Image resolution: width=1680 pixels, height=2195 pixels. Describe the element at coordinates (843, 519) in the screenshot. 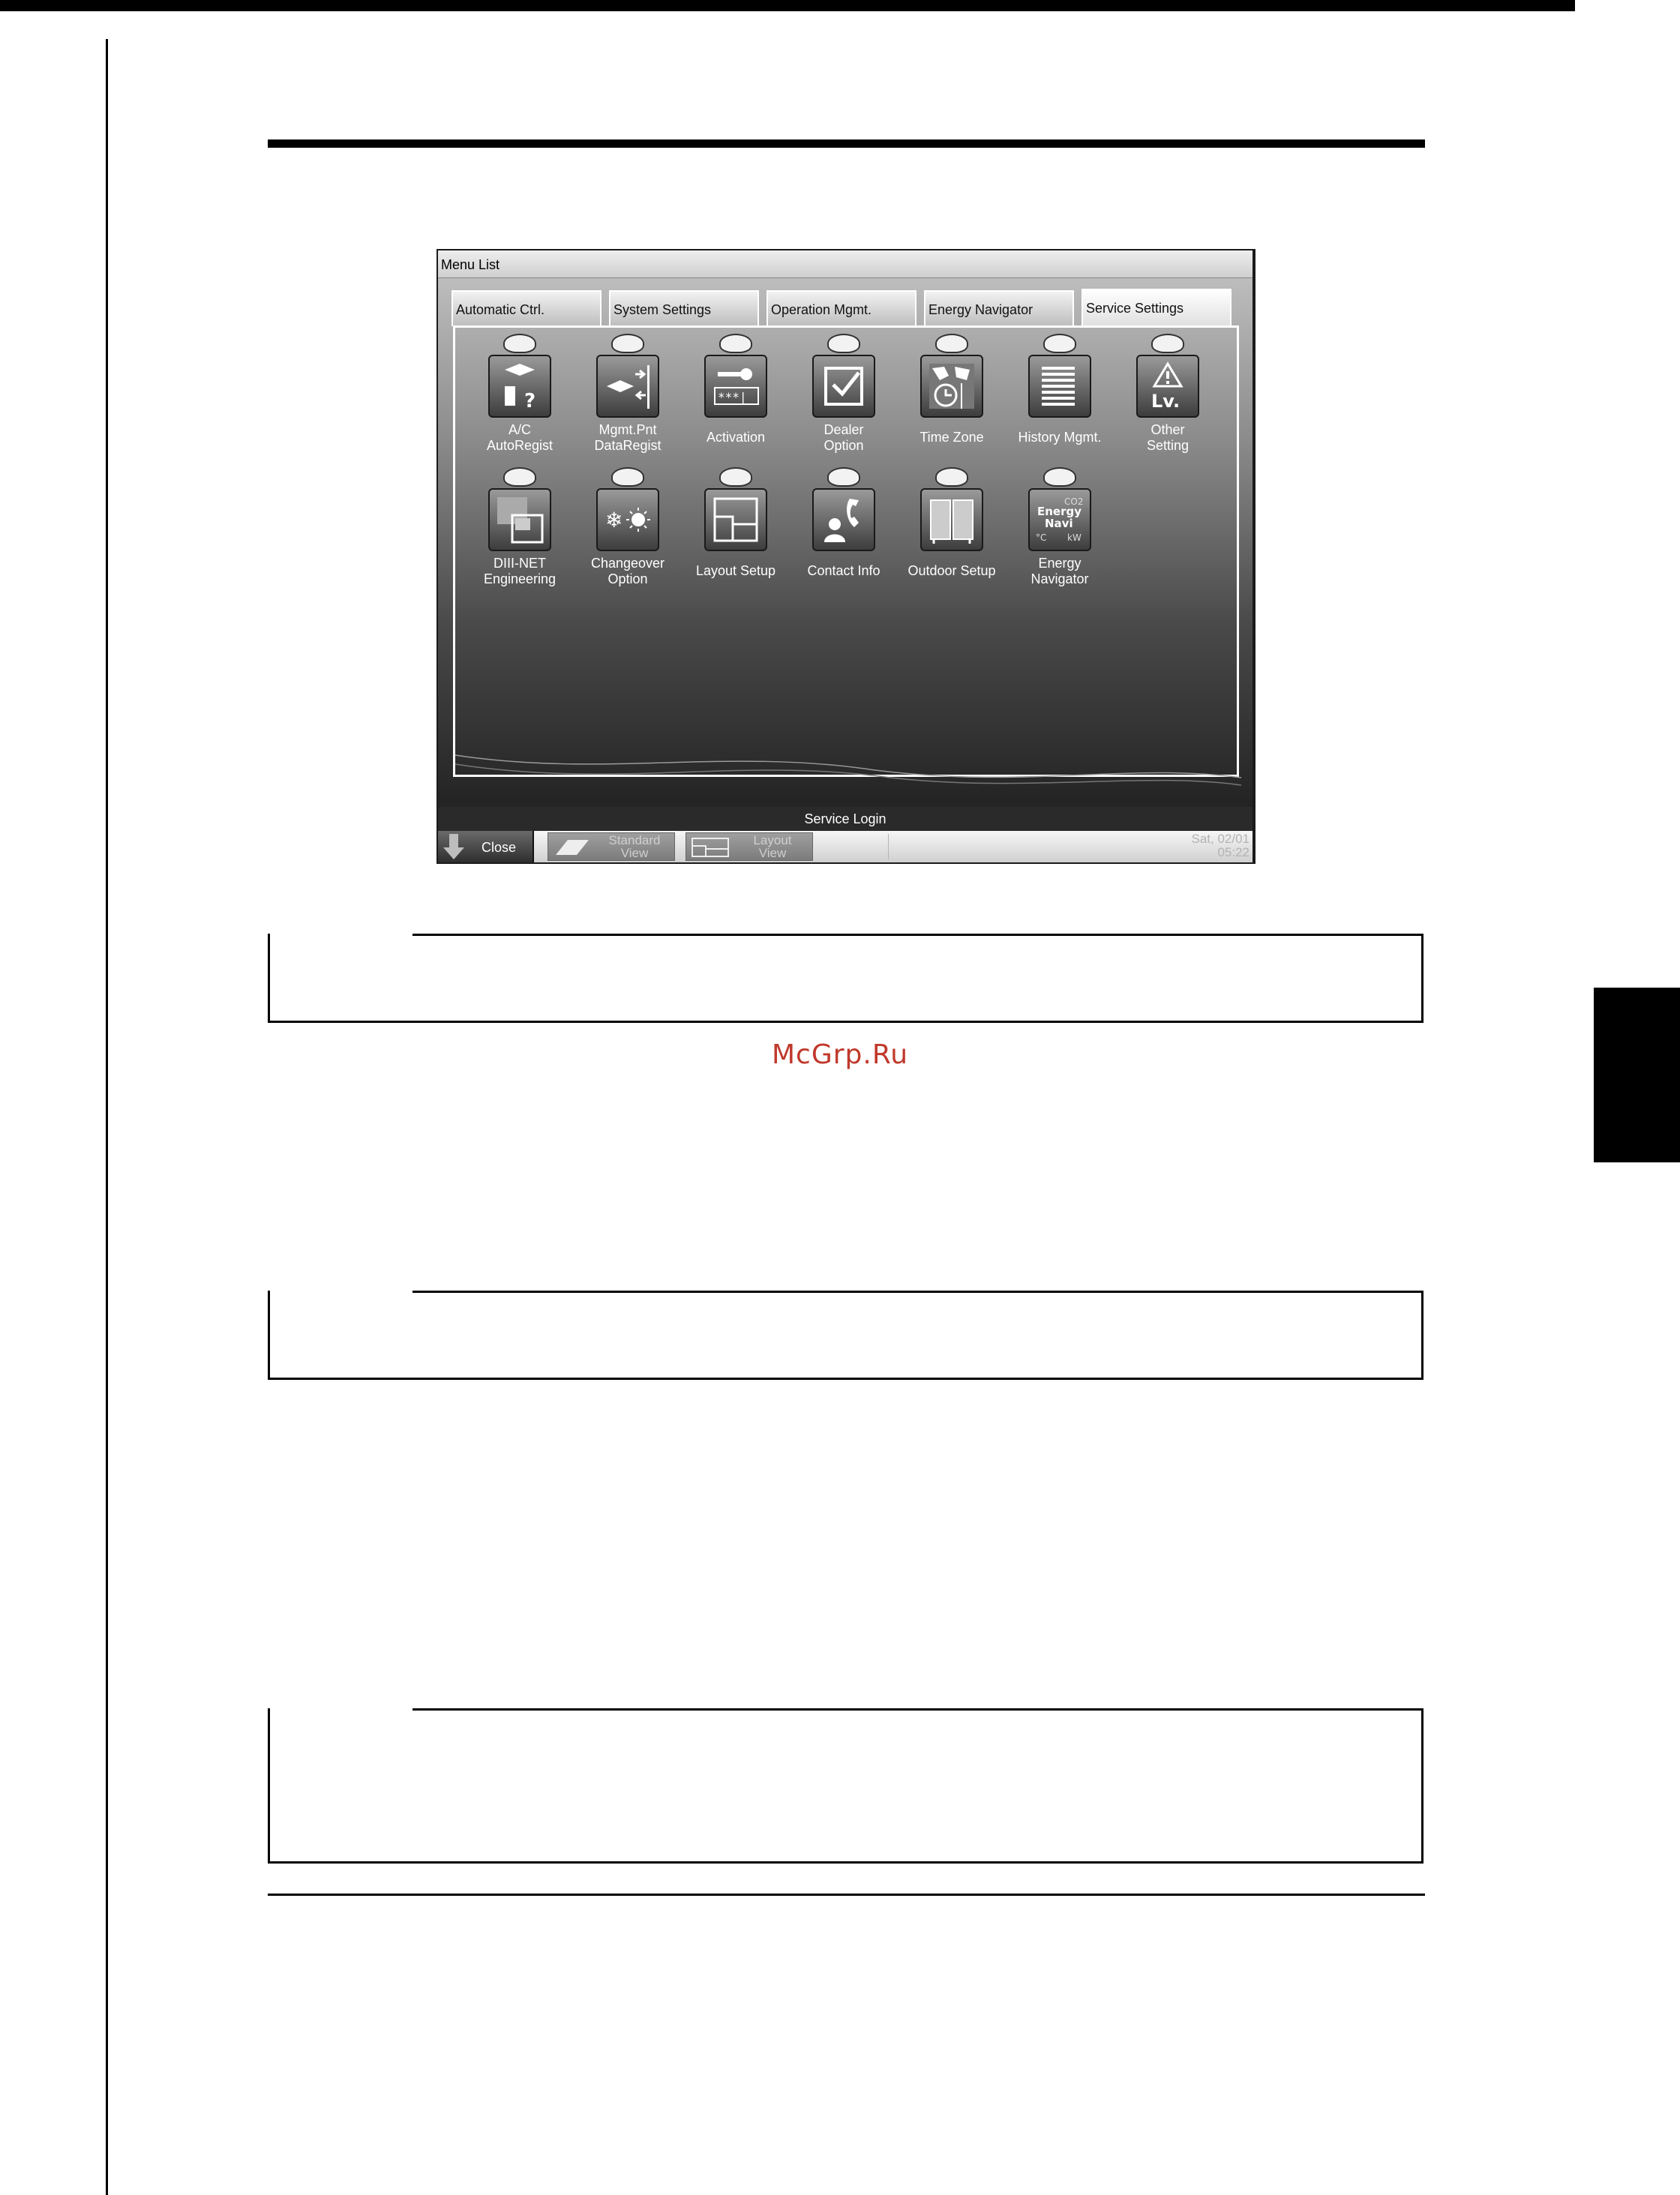

I see `phone-contact-icon` at that location.